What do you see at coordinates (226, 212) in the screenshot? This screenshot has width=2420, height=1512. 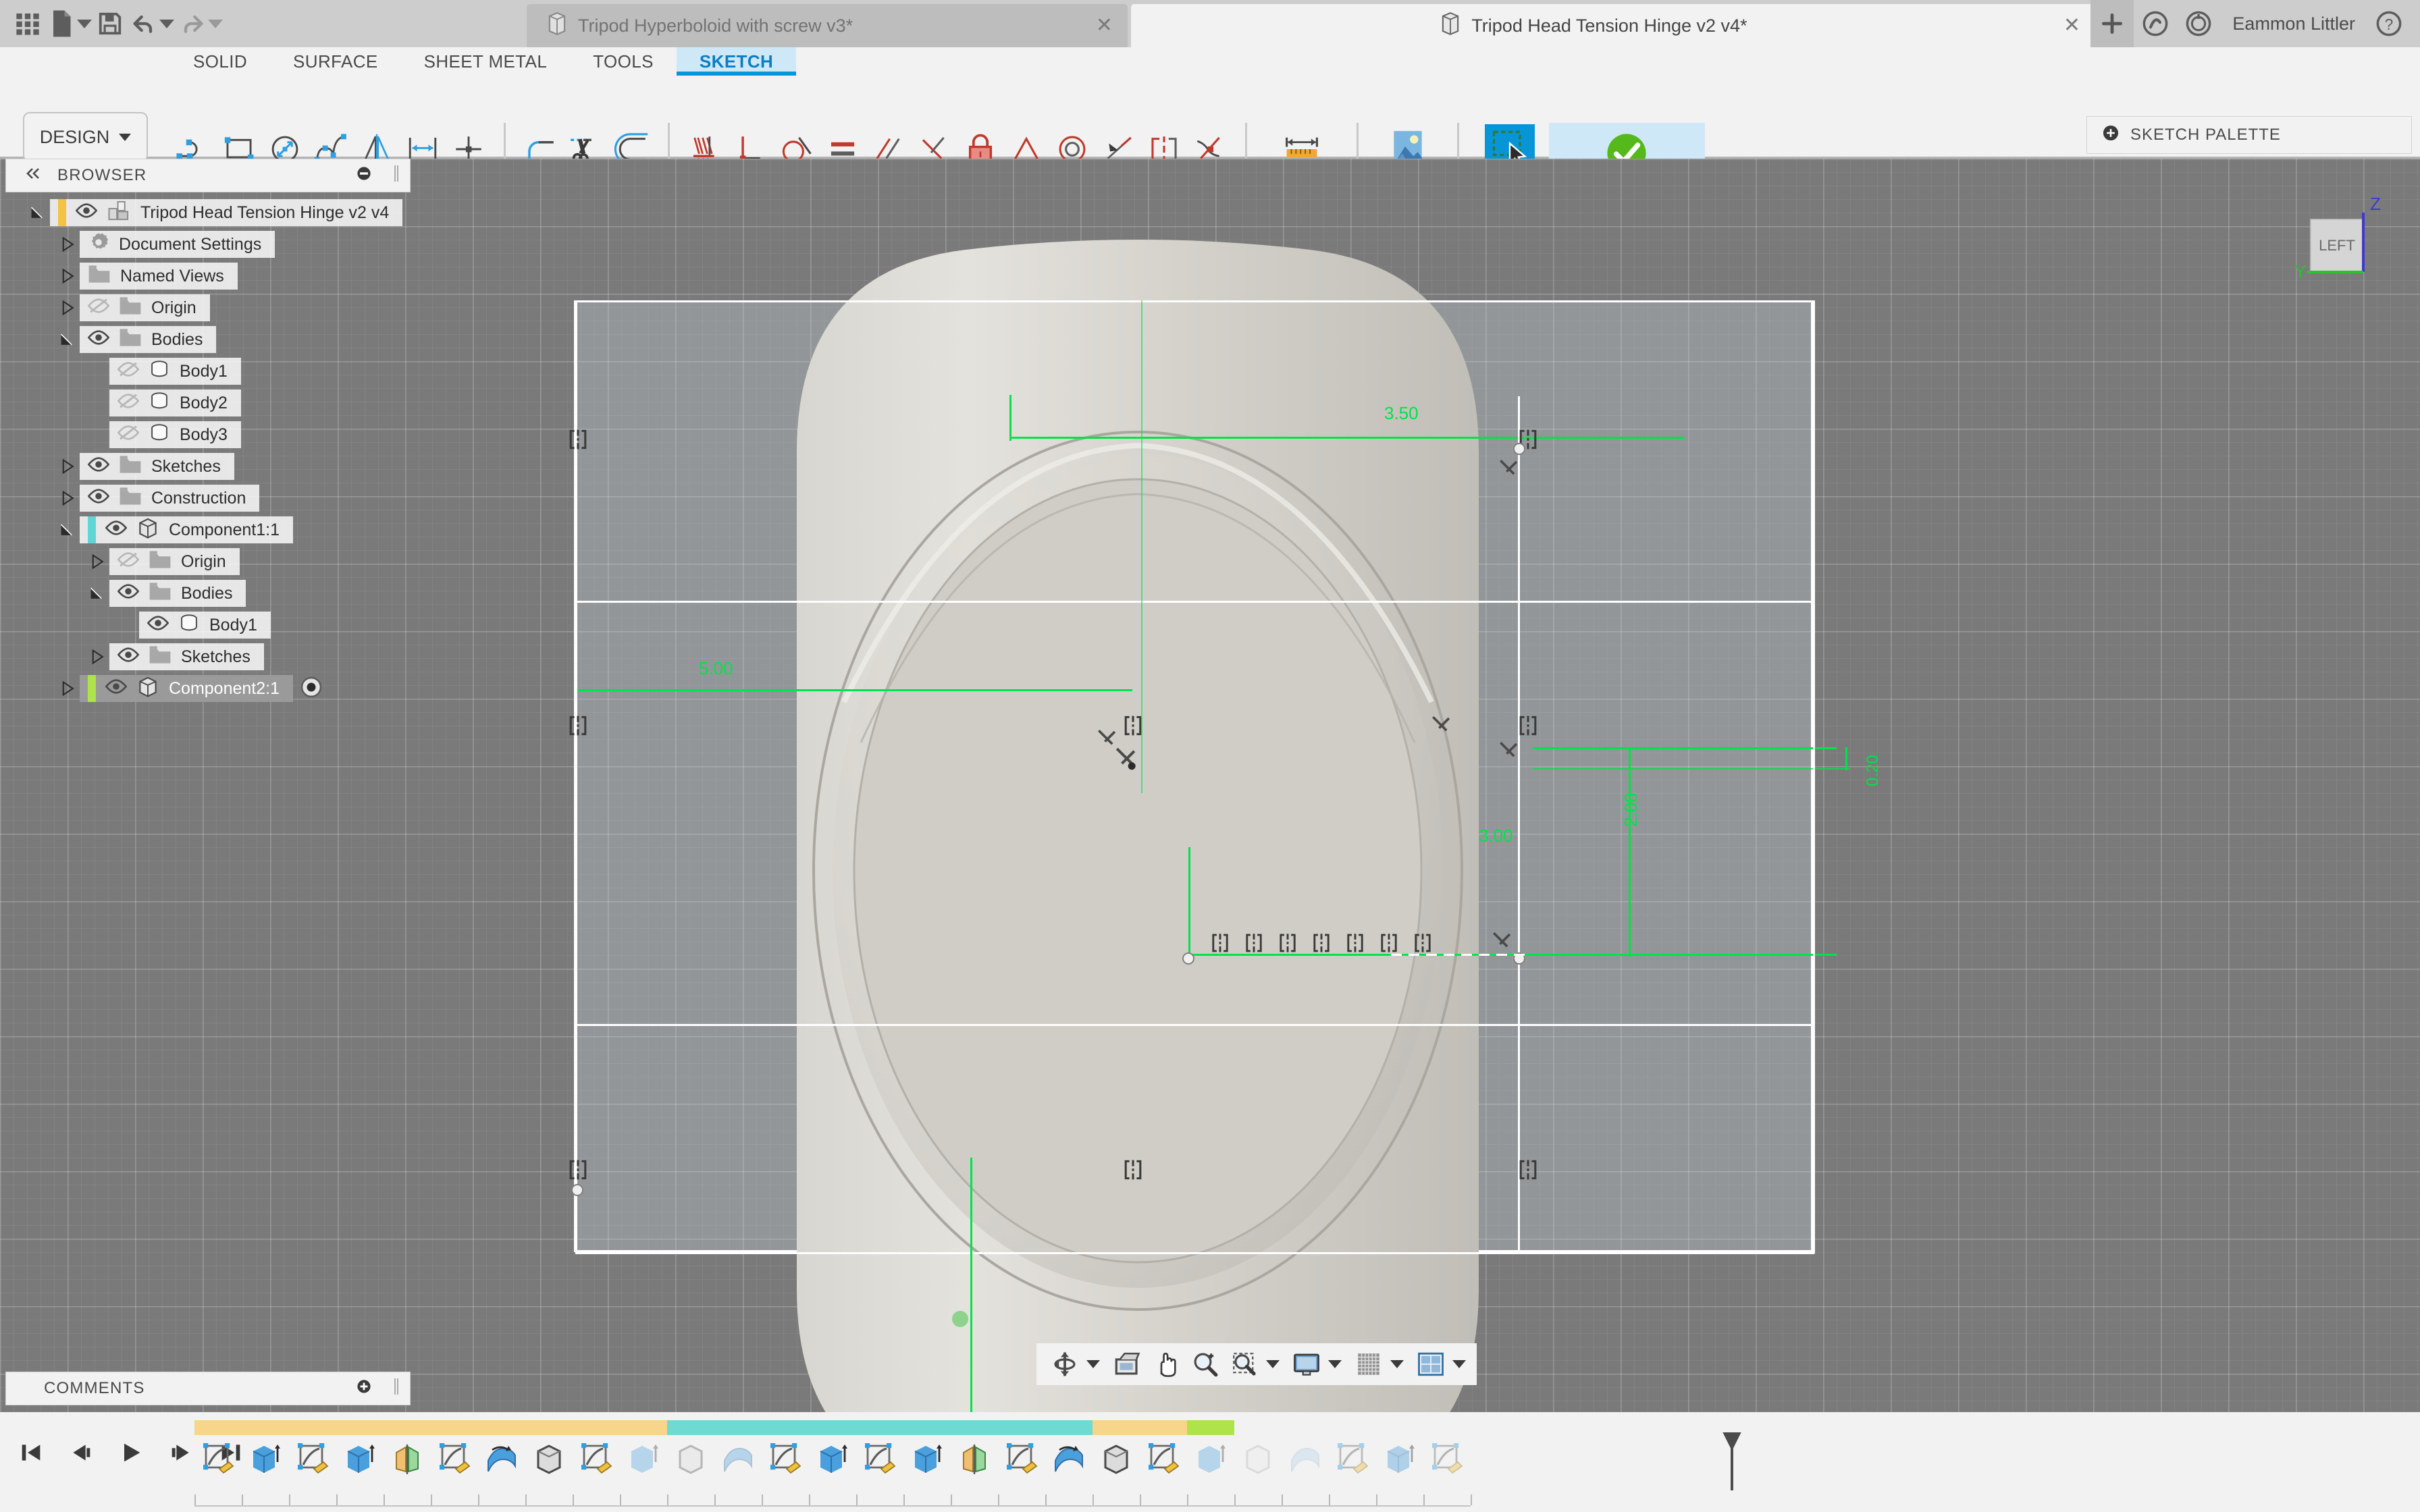 I see `tree-item-tripod-head-tension-hinge-v2-v4: Tripod Head Tension Hinge v2 v4` at bounding box center [226, 212].